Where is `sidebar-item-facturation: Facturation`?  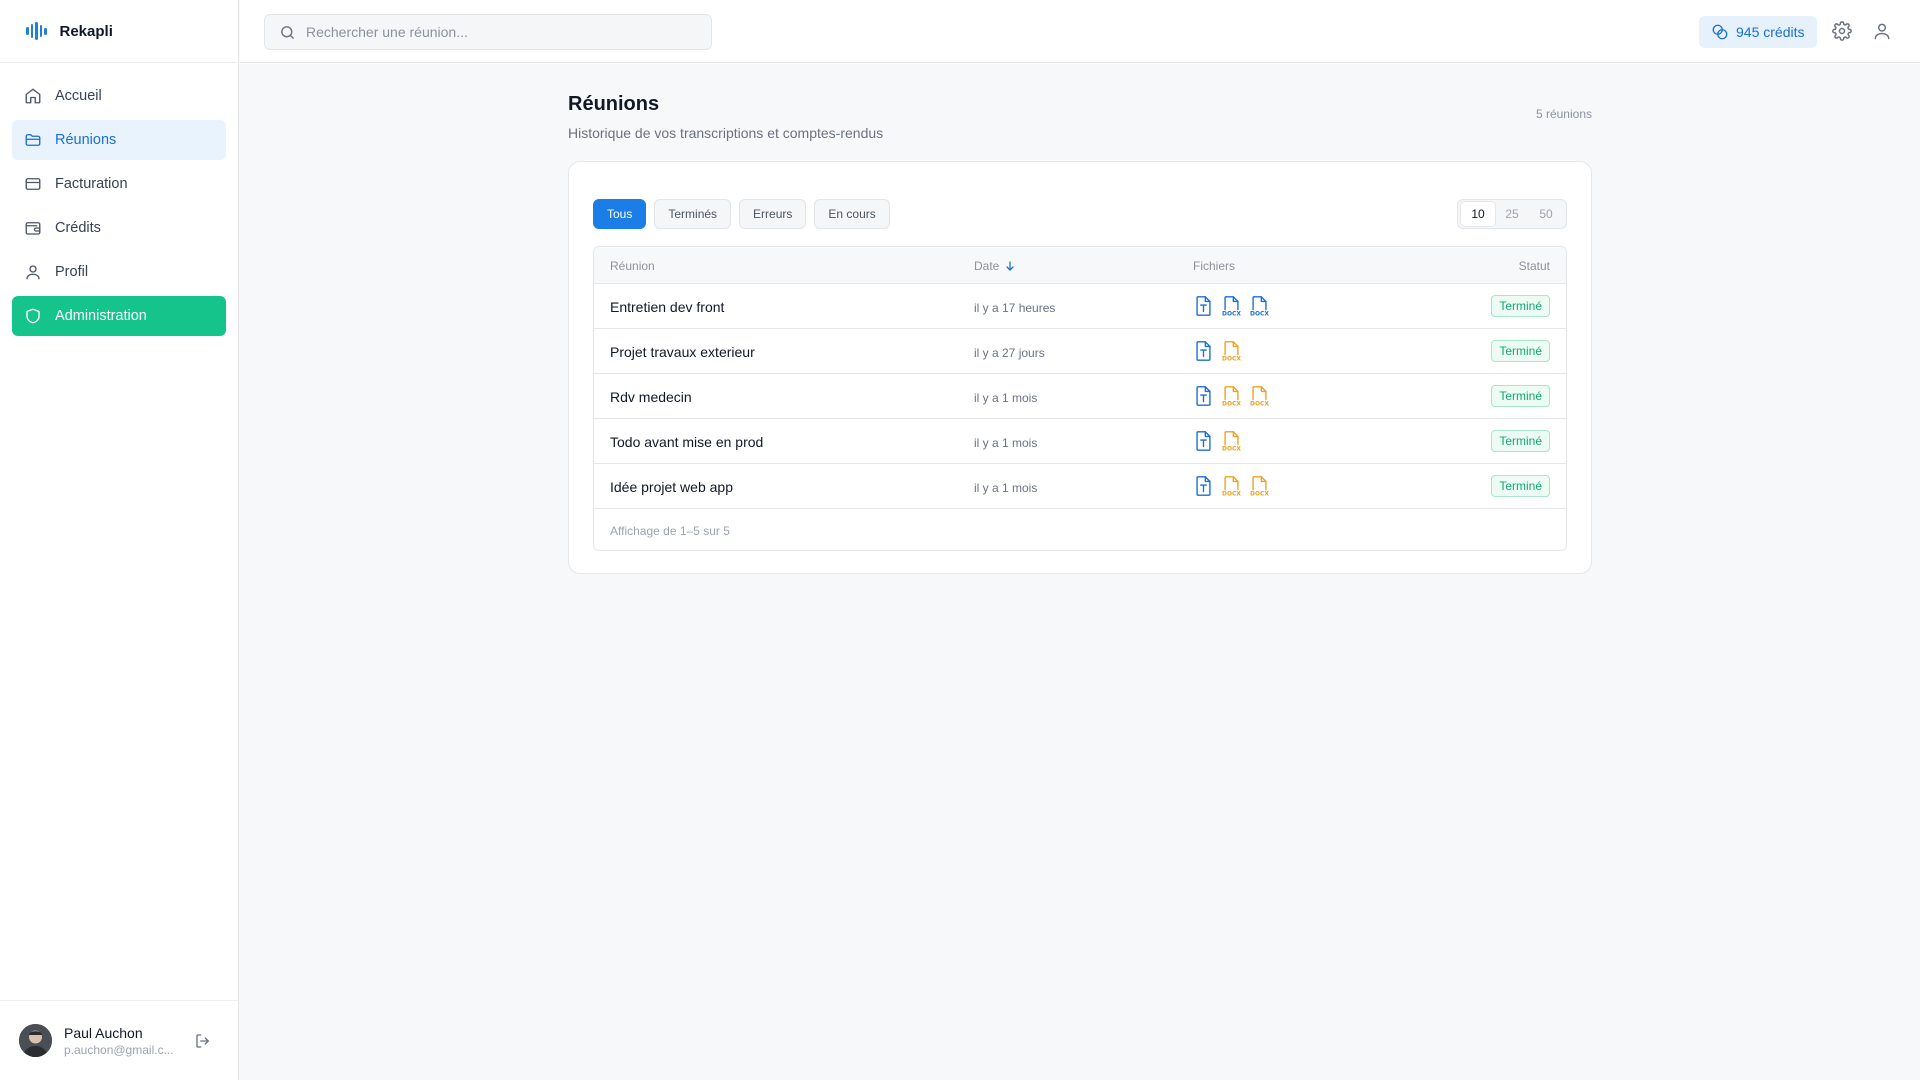
sidebar-item-facturation: Facturation is located at coordinates (119, 184).